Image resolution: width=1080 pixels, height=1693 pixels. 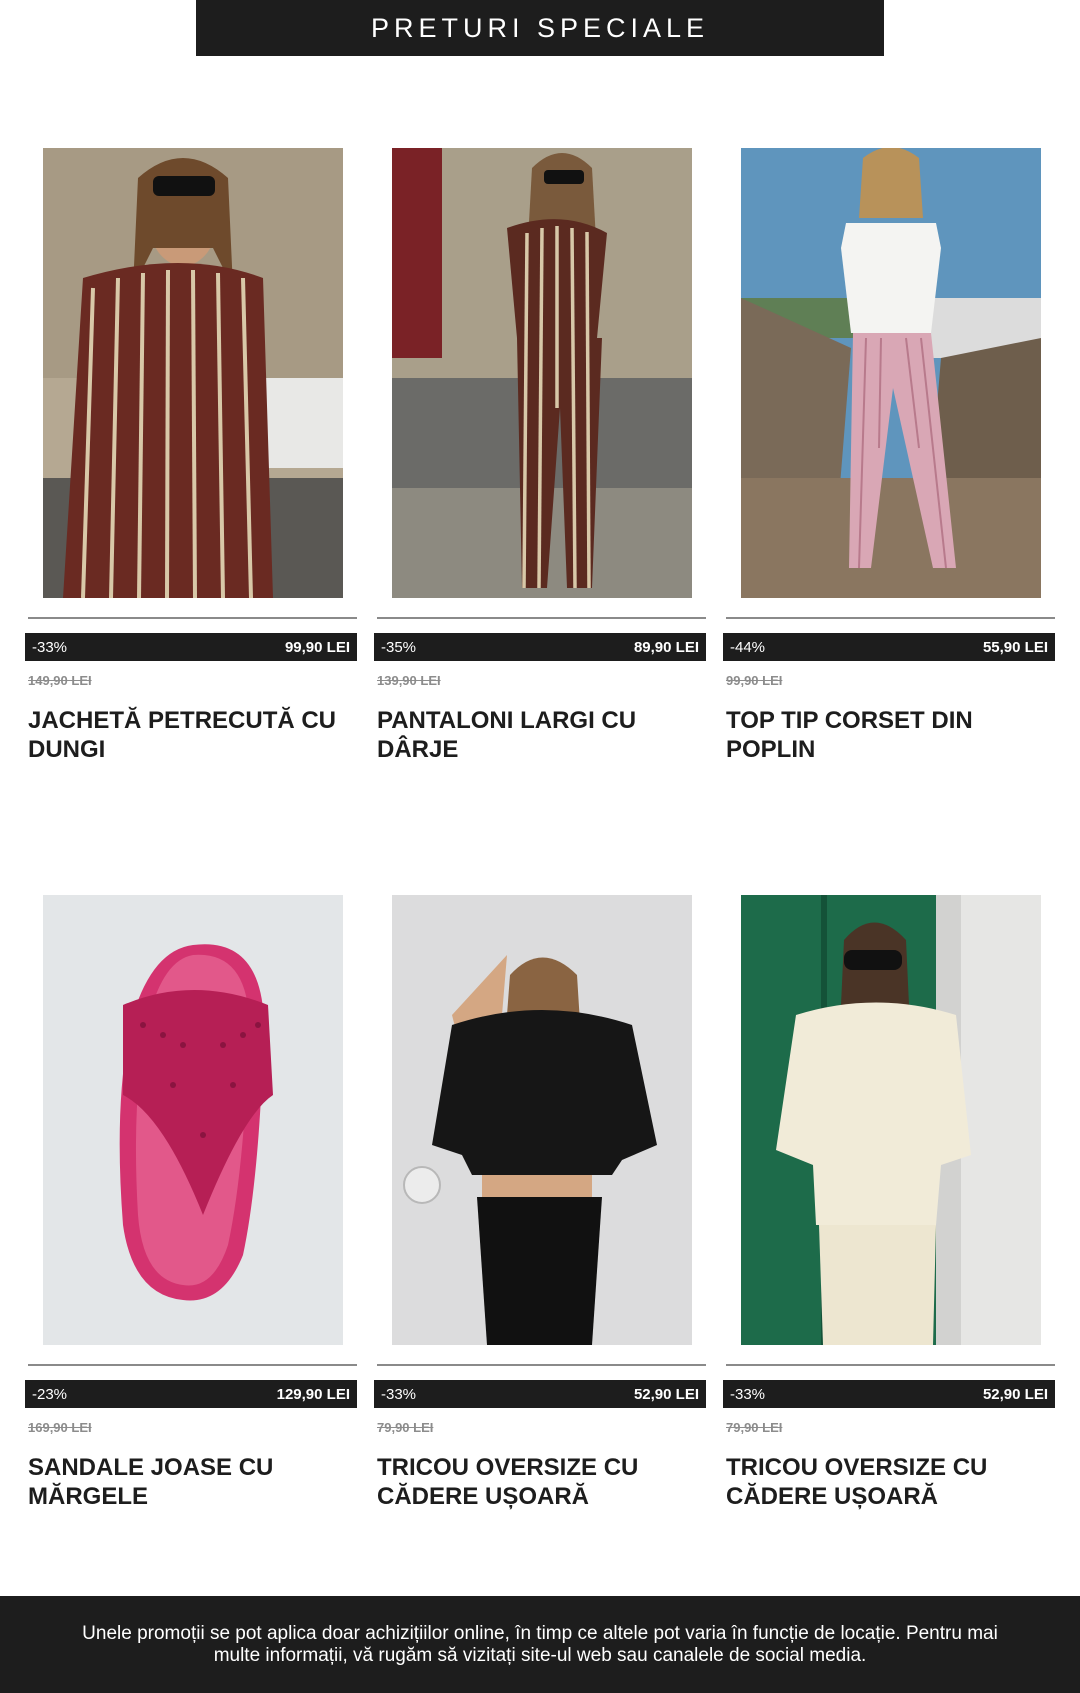 I want to click on current-price: 89,90 LEI, so click(x=666, y=647).